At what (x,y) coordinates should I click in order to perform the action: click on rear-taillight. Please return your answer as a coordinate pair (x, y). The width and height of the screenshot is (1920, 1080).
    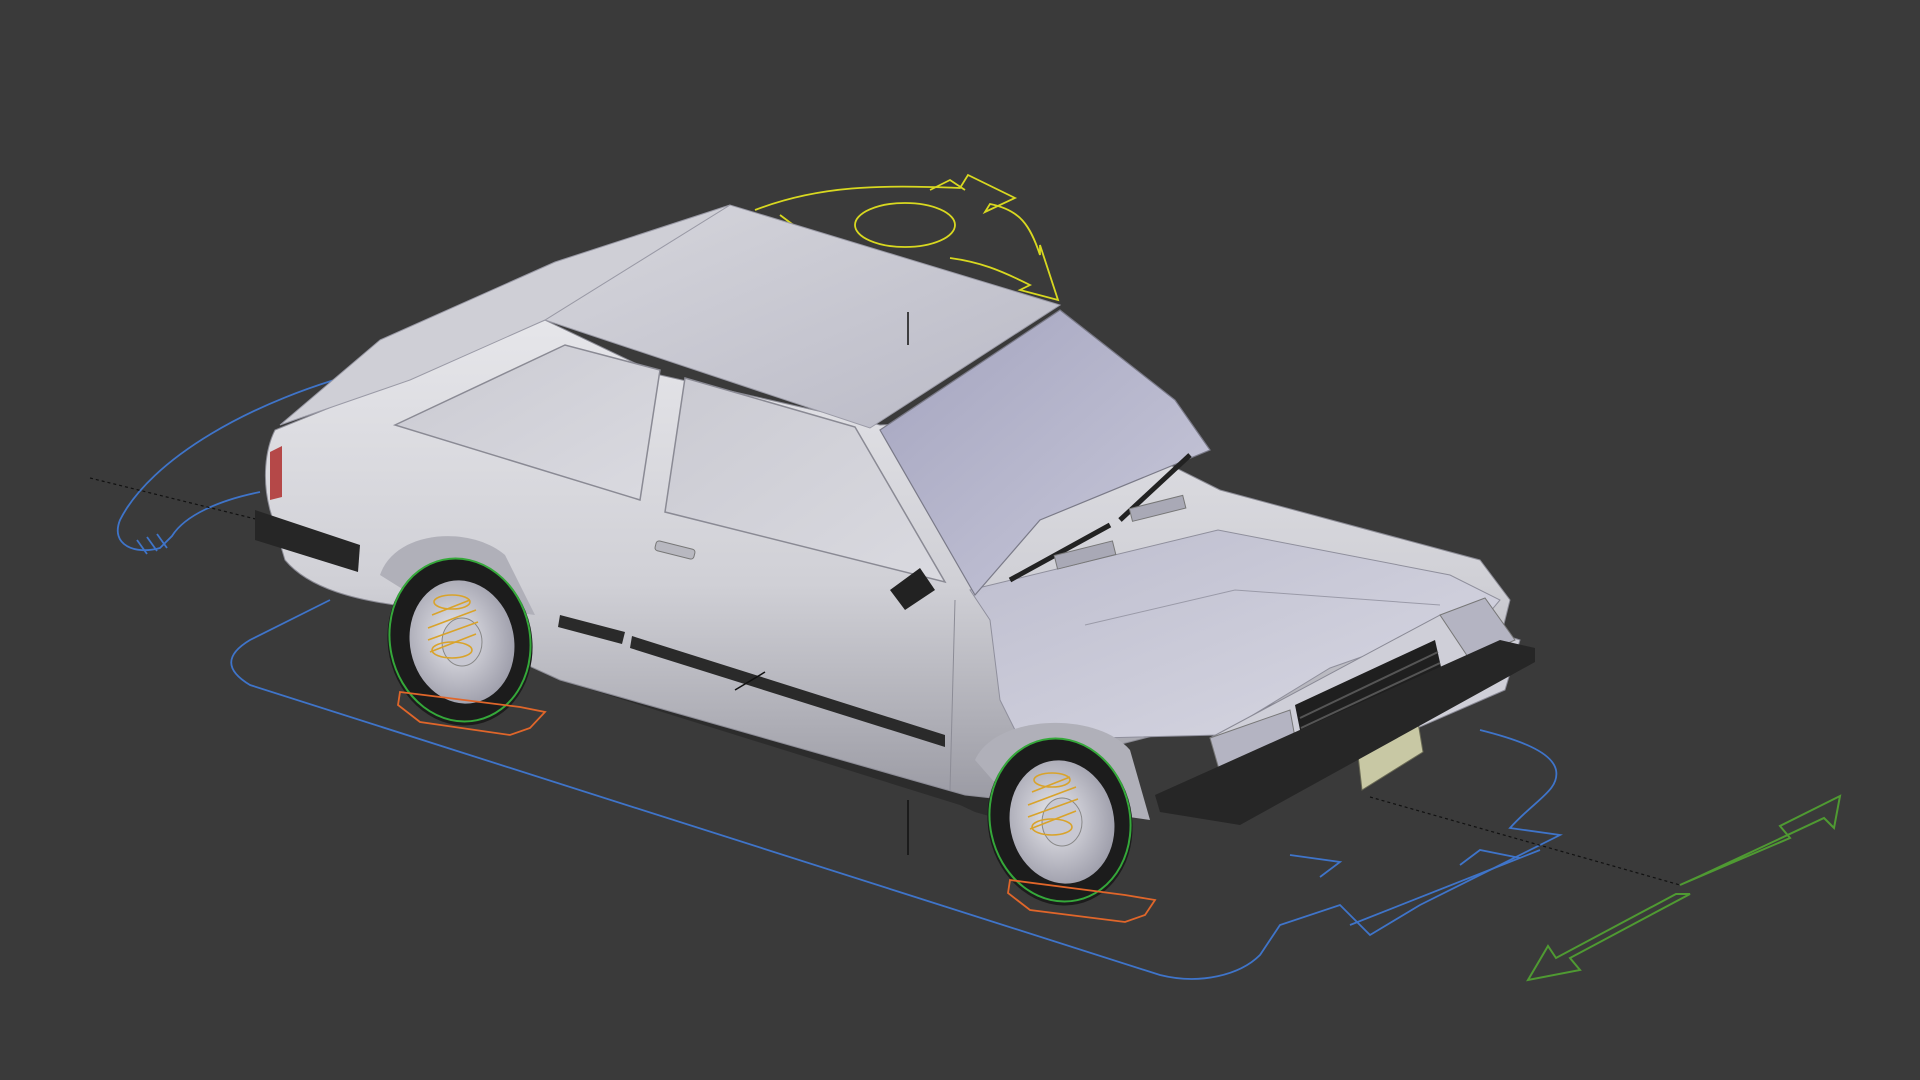
    Looking at the image, I should click on (276, 473).